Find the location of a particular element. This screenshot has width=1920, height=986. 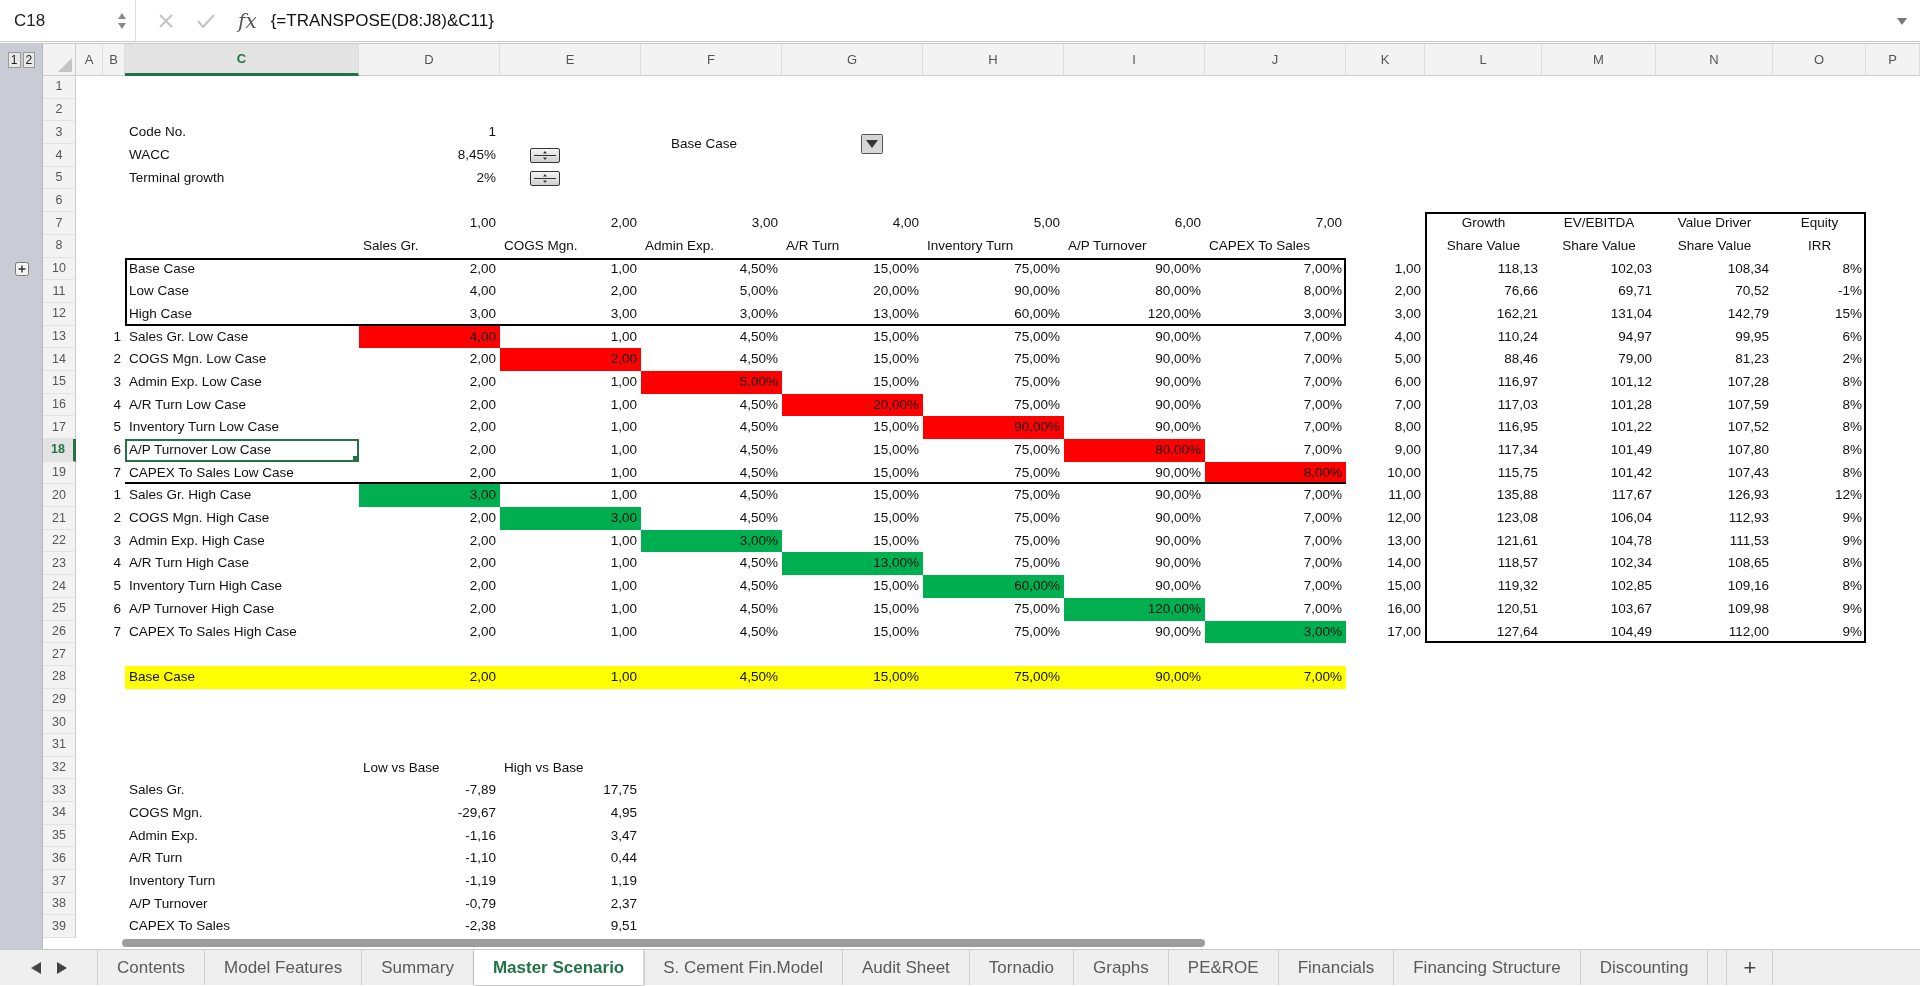

row-header: 14 is located at coordinates (59, 359).